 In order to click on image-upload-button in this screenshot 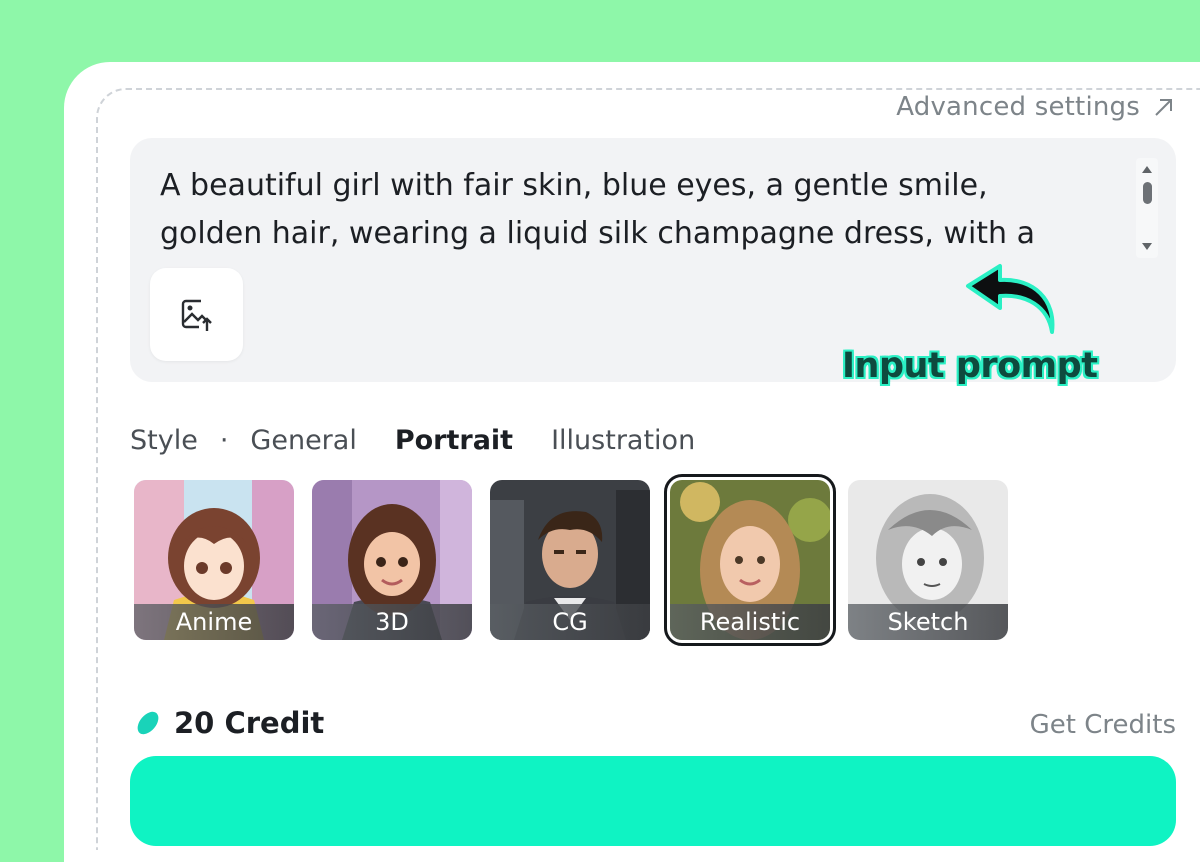, I will do `click(196, 314)`.